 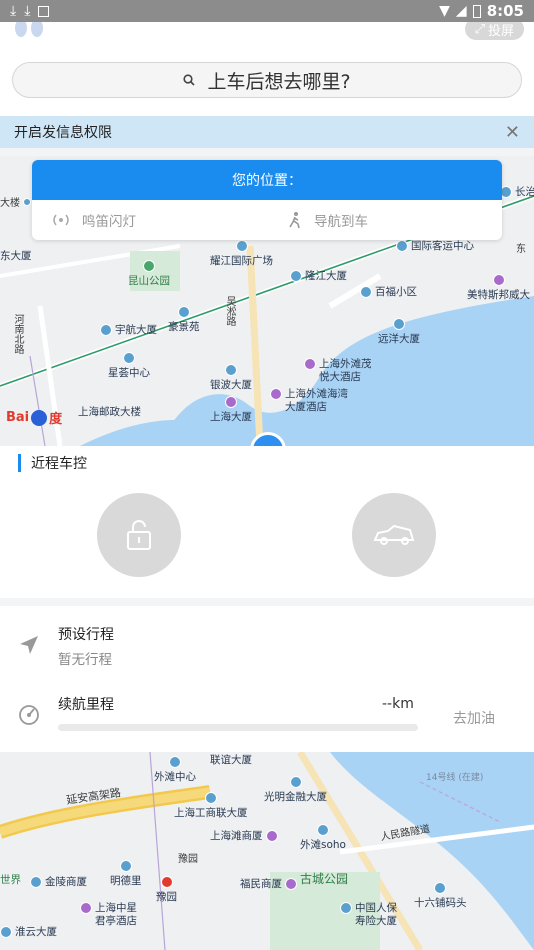 I want to click on battery-icon, so click(x=476, y=11).